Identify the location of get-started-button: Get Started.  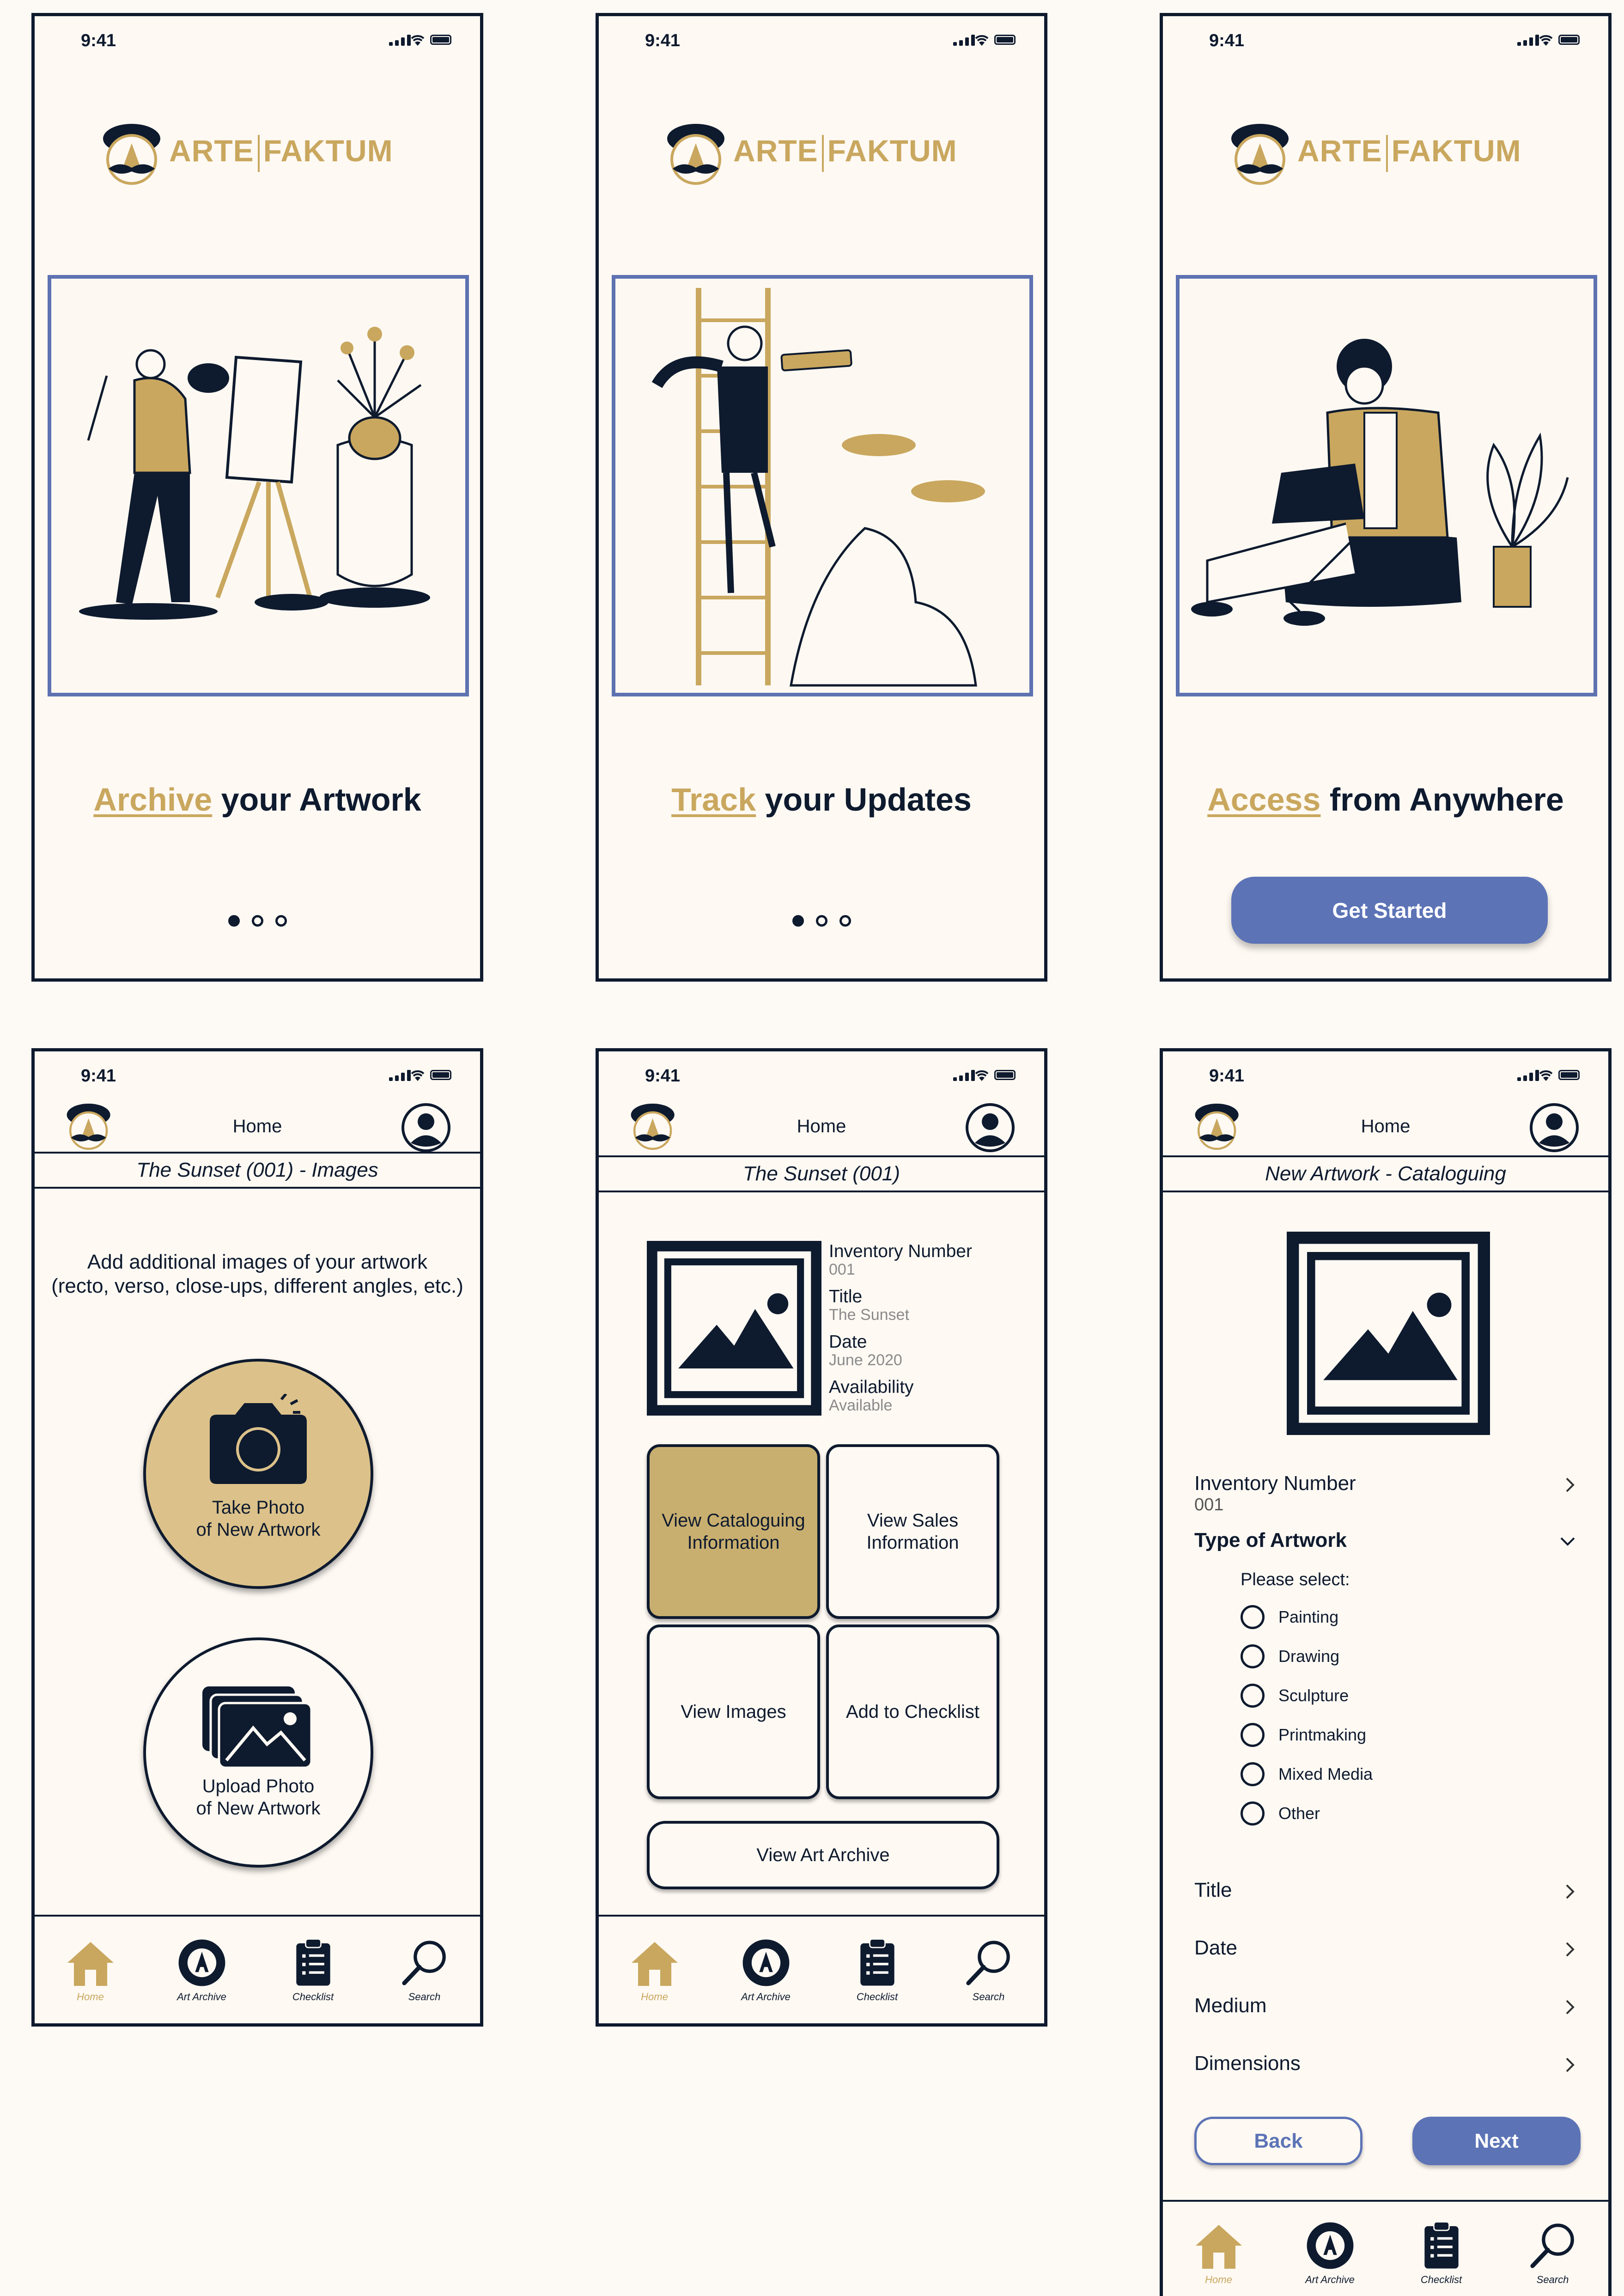
(1389, 911).